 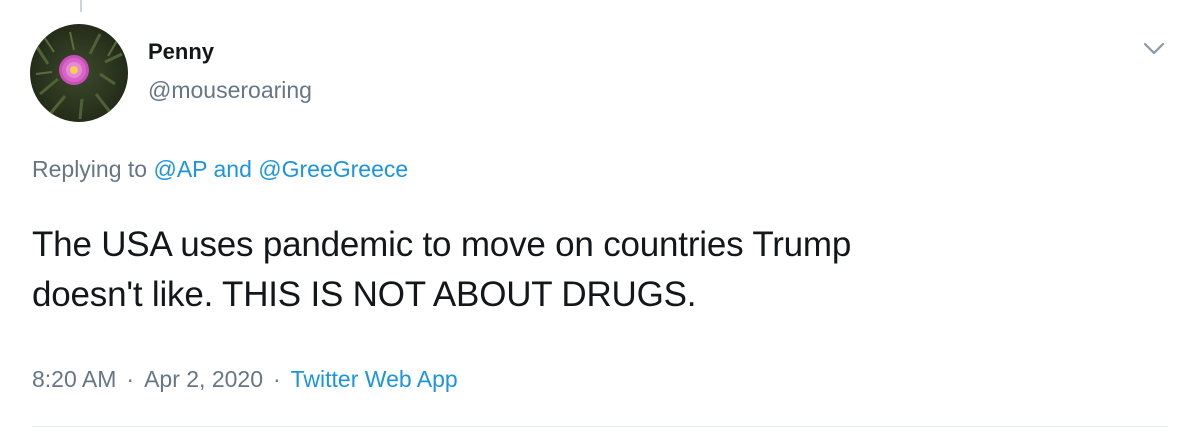 I want to click on divider, so click(x=600, y=426).